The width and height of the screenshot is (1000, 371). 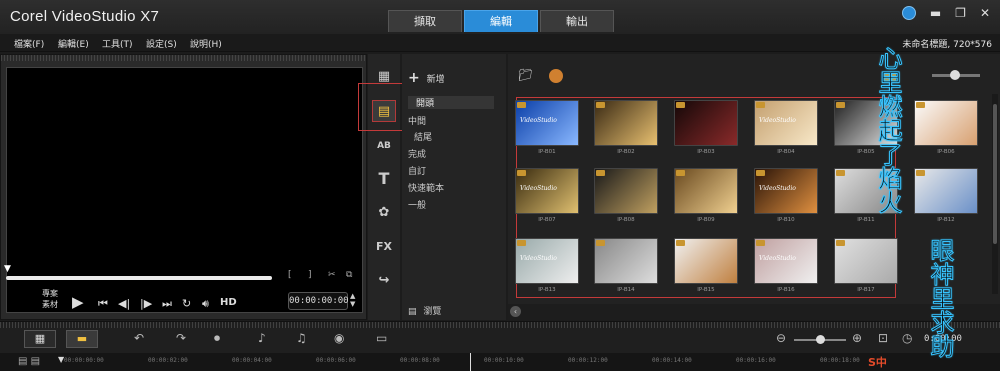 I want to click on volume-icon: 🔊︎, so click(x=205, y=304).